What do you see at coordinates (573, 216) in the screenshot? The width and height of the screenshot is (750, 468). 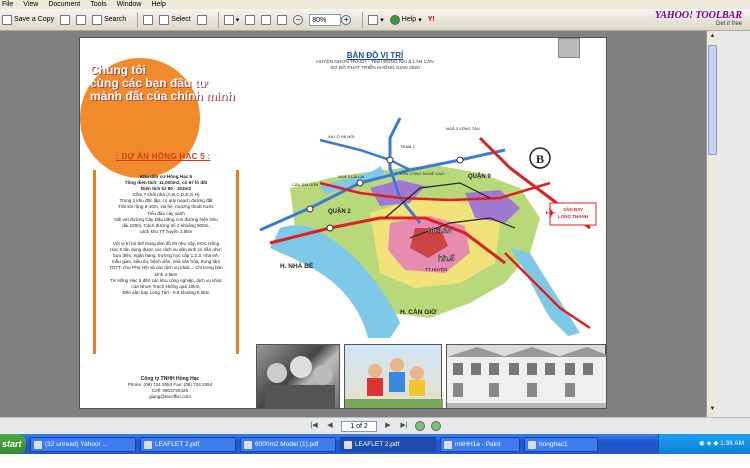 I see `airport-label-2: LONG THÀNH` at bounding box center [573, 216].